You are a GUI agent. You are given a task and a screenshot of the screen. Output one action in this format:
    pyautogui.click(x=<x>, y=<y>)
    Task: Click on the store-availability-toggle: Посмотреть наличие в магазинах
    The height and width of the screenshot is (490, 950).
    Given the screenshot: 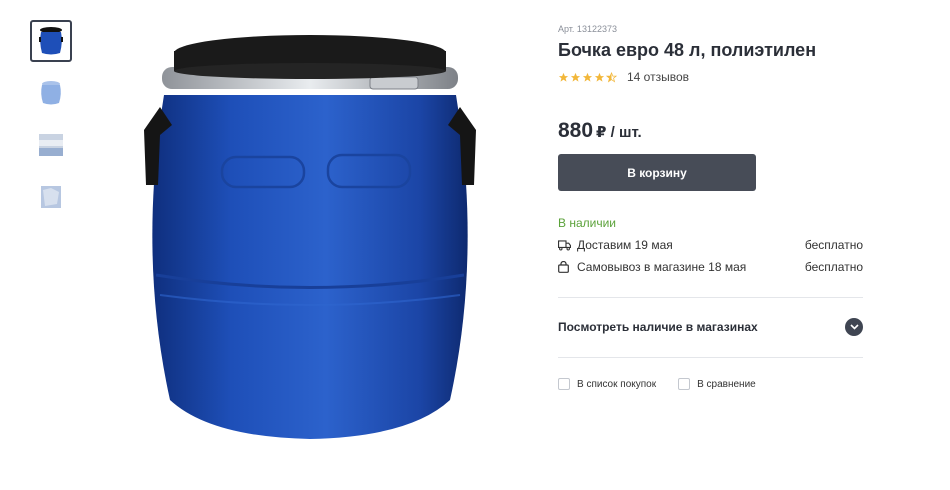 What is the action you would take?
    pyautogui.click(x=710, y=327)
    